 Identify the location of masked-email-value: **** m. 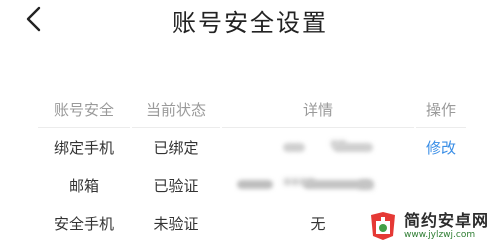
(318, 185).